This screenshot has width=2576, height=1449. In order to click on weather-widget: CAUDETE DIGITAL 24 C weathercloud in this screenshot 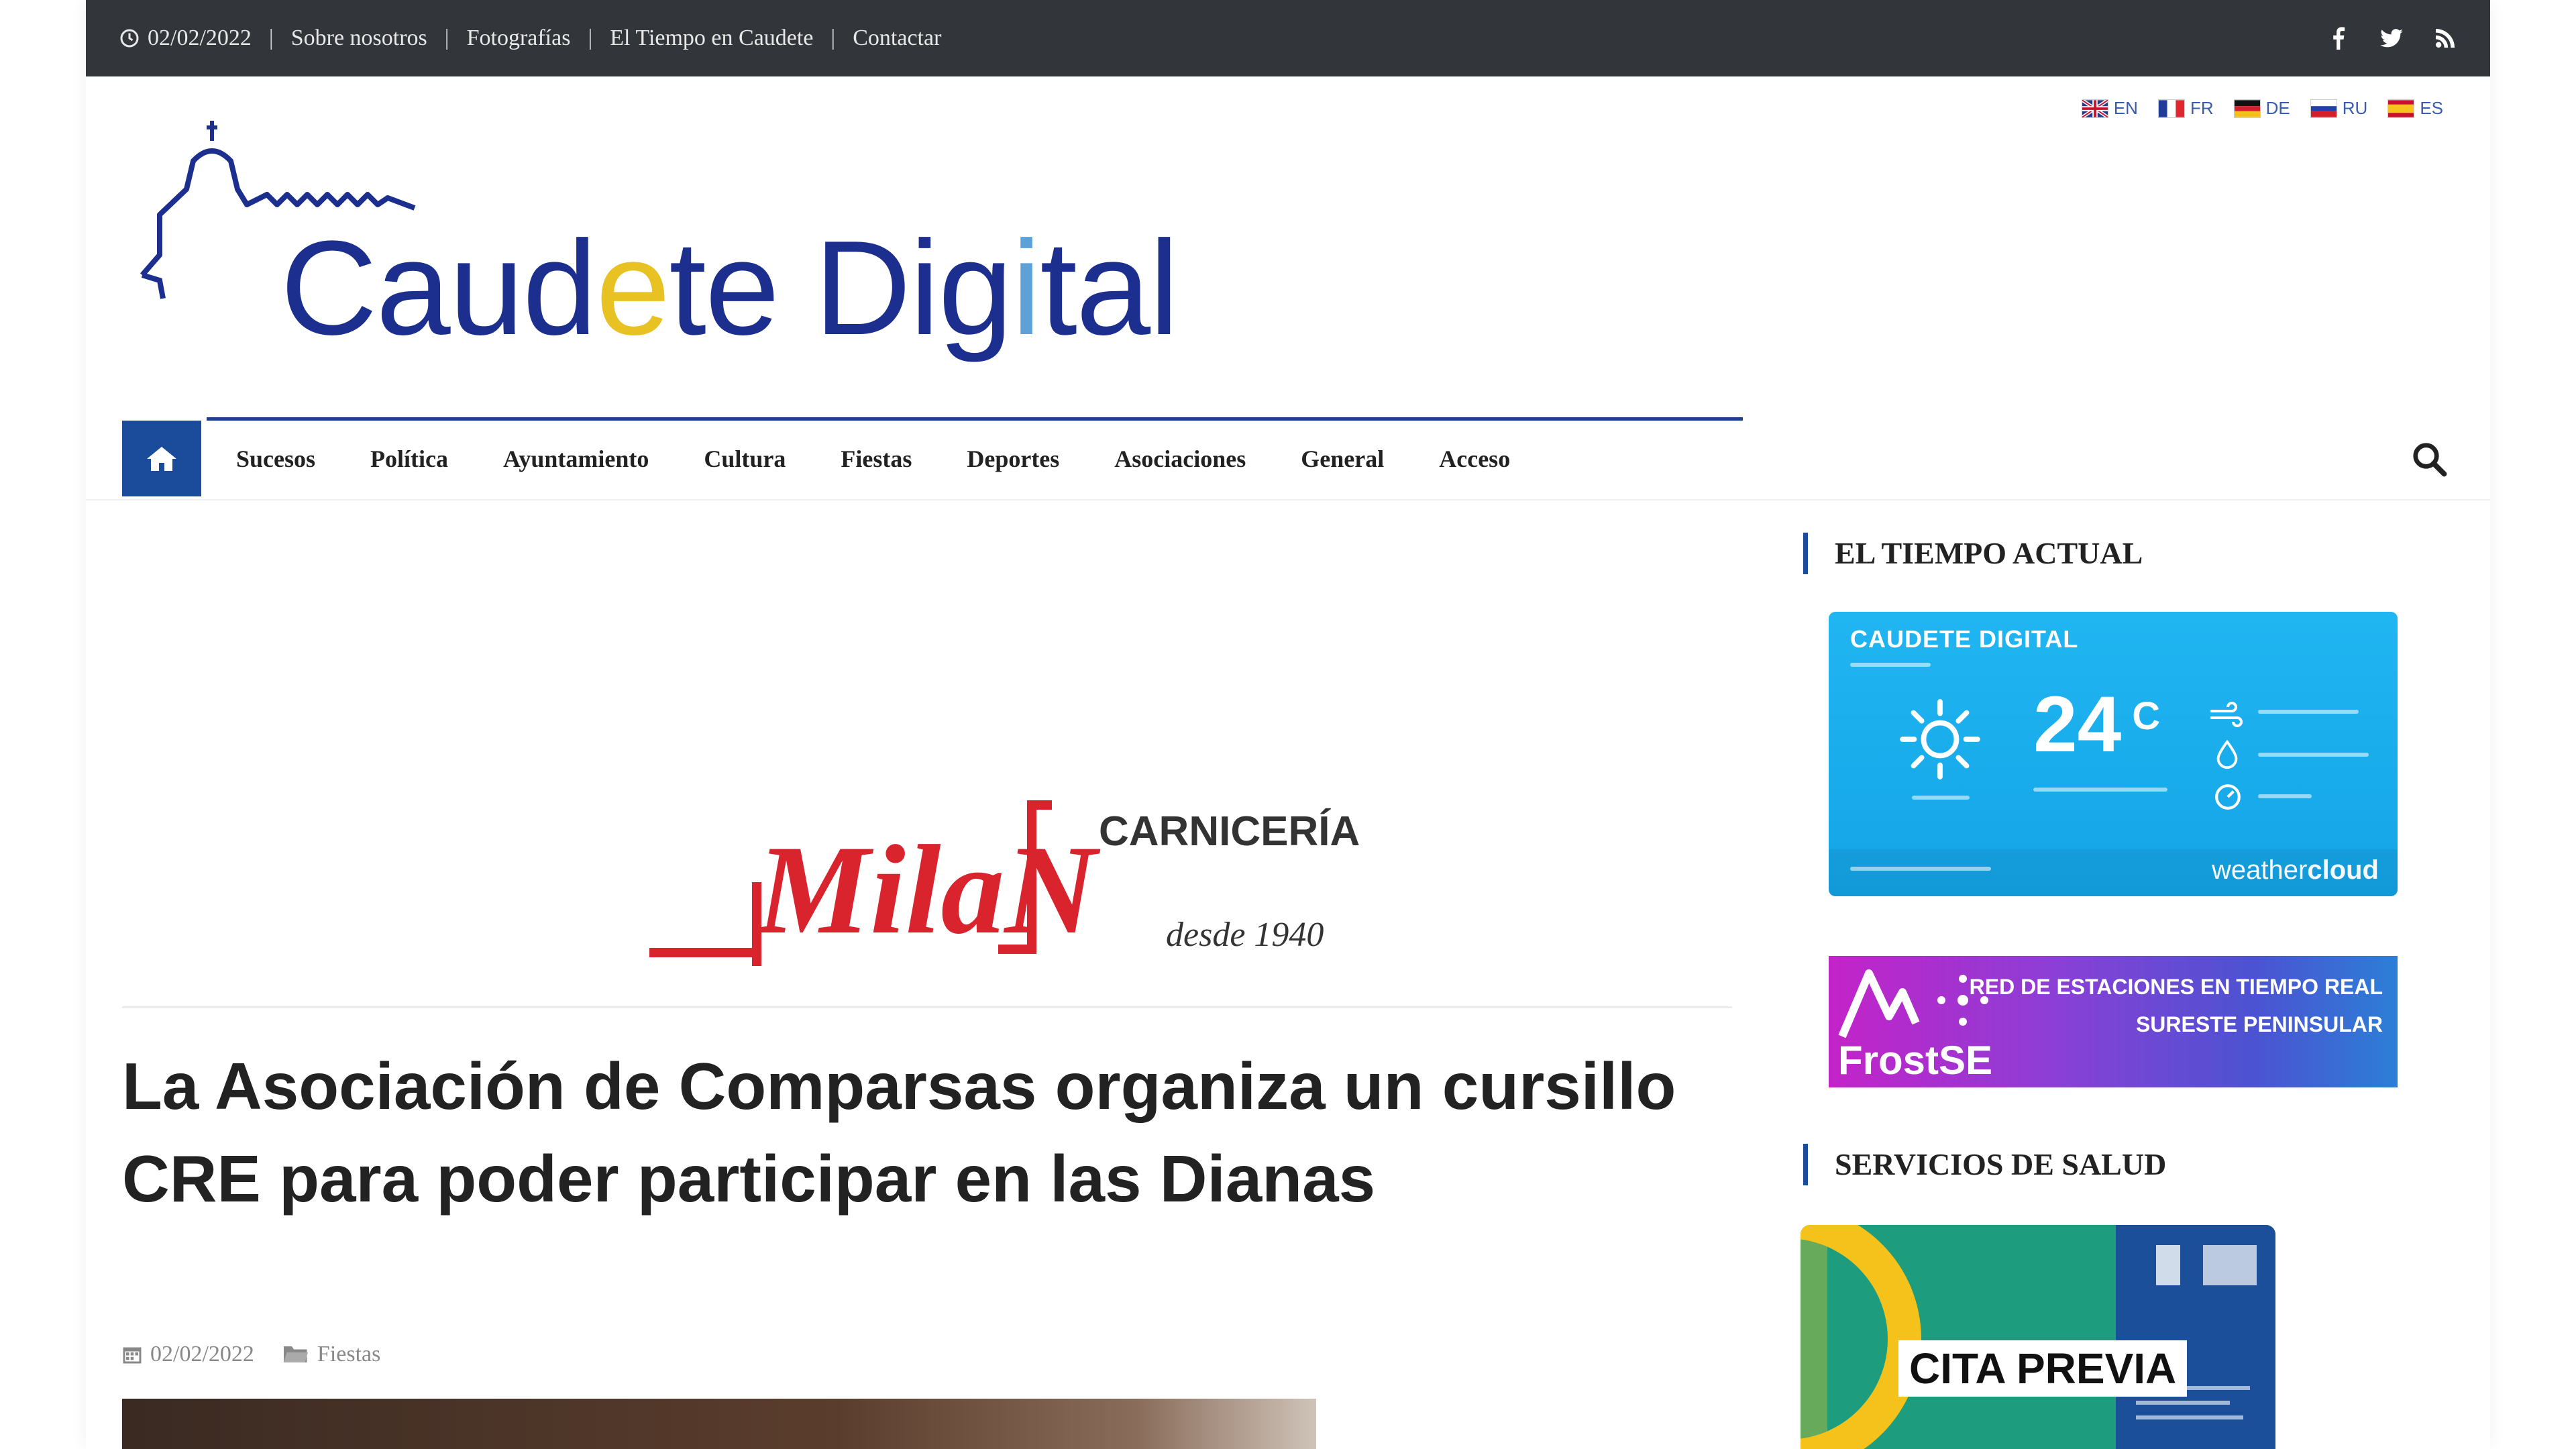, I will do `click(2113, 754)`.